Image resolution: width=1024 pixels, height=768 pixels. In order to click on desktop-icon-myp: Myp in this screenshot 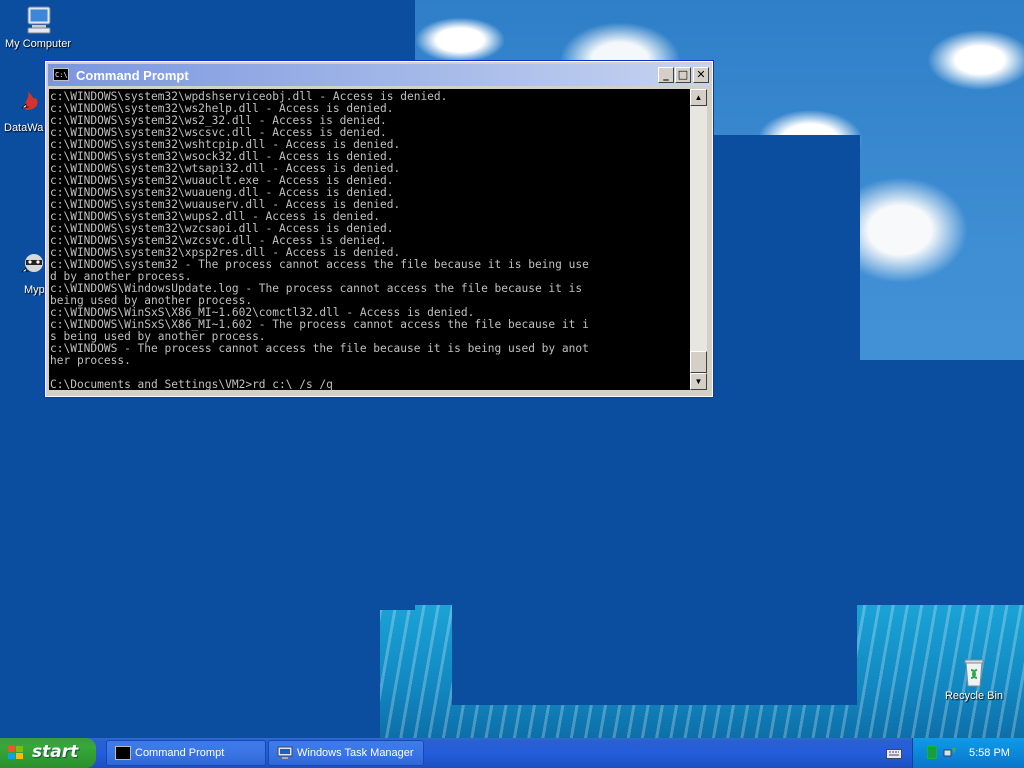, I will do `click(22, 273)`.